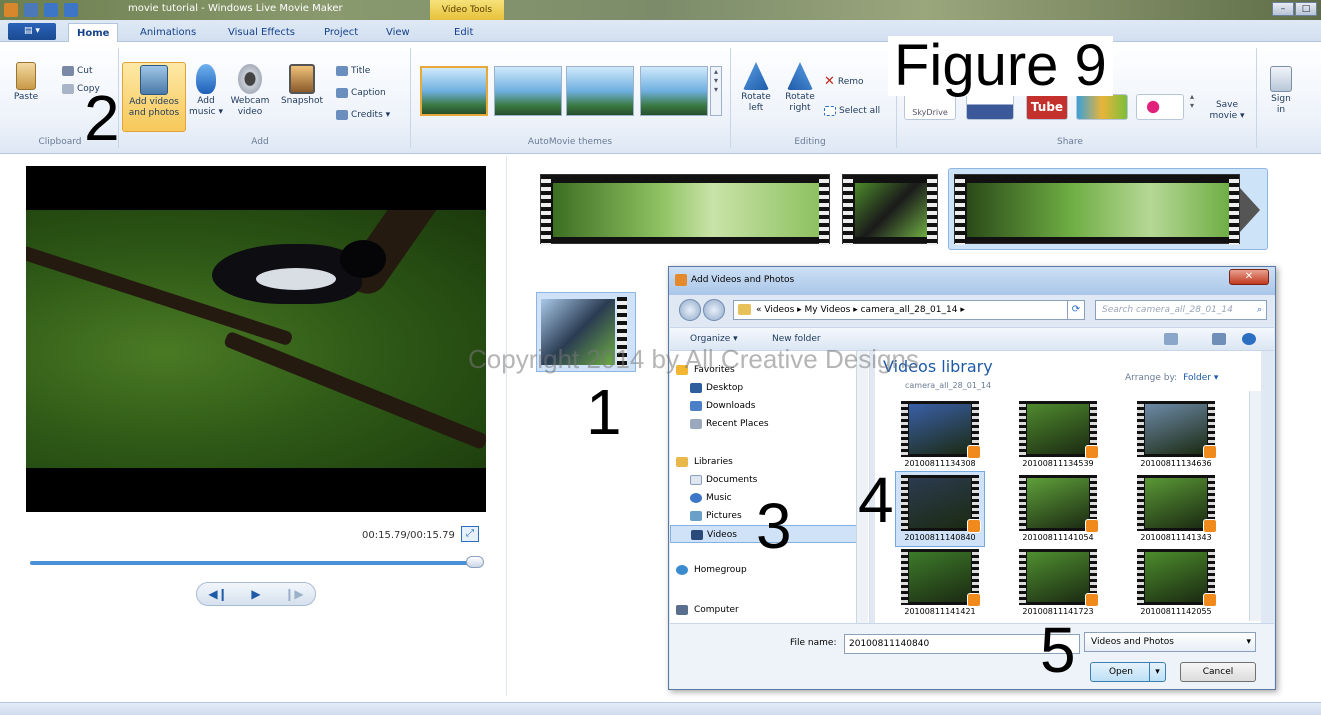 The width and height of the screenshot is (1321, 715). What do you see at coordinates (32, 31) in the screenshot?
I see `app-menu-button: ▤ ▾` at bounding box center [32, 31].